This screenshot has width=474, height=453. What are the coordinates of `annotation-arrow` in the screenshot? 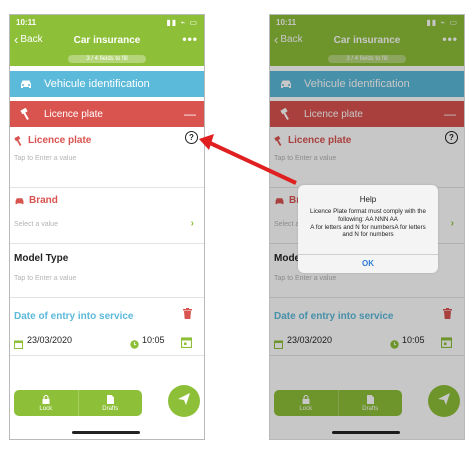 It's located at (248, 159).